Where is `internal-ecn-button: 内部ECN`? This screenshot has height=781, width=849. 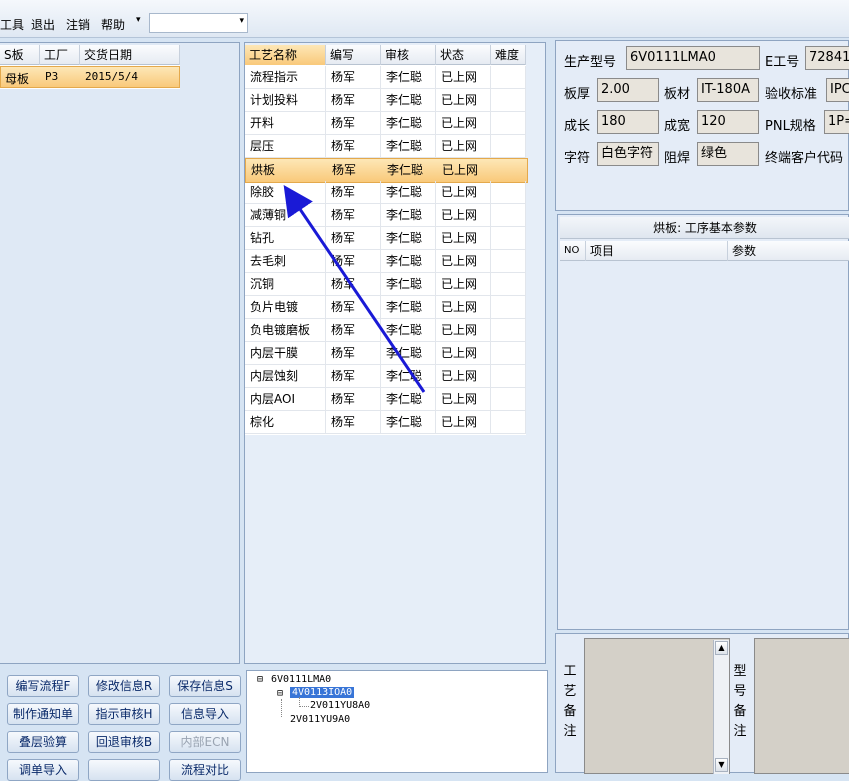
internal-ecn-button: 内部ECN is located at coordinates (205, 742).